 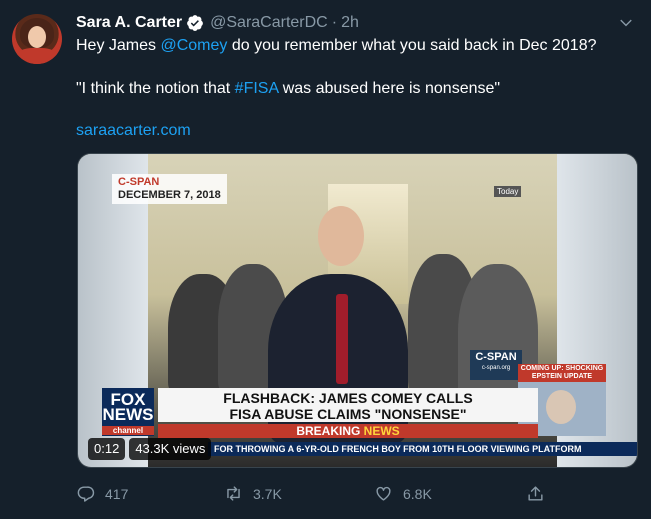 I want to click on tweet-time: 2h, so click(x=350, y=23).